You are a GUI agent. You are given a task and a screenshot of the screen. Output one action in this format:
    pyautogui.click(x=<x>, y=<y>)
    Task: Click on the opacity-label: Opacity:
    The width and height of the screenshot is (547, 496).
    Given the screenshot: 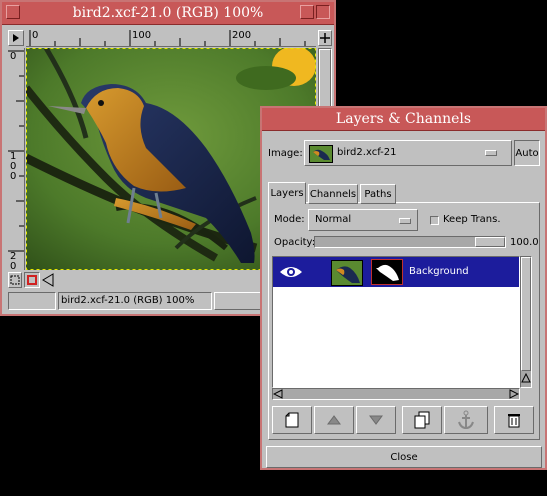 What is the action you would take?
    pyautogui.click(x=295, y=242)
    